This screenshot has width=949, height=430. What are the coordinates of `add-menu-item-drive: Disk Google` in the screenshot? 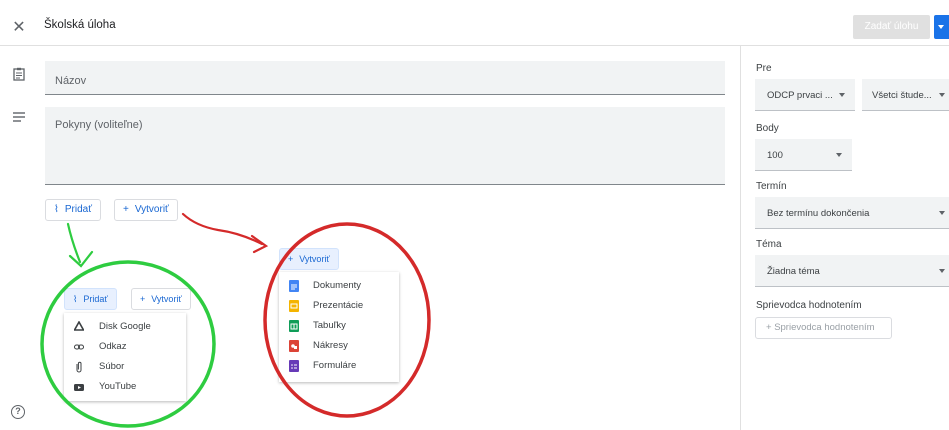 It's located at (125, 327).